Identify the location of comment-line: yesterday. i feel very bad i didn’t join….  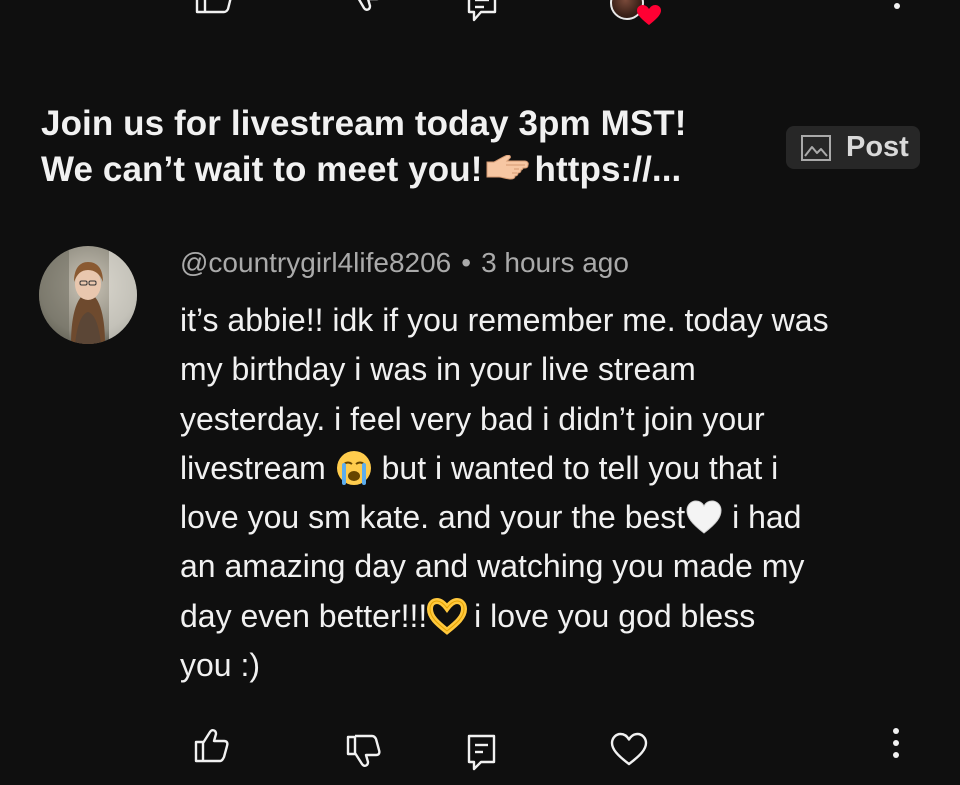
(472, 418).